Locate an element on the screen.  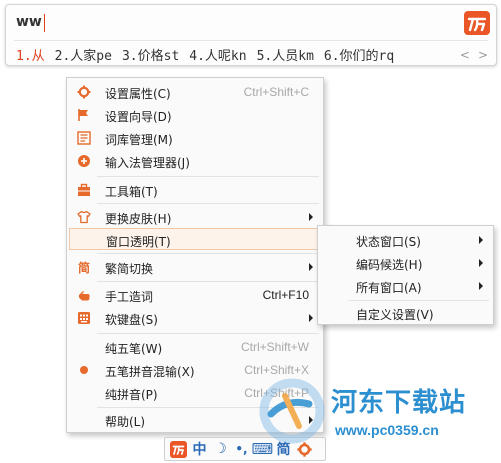
traditional-simplified-icon: 简 is located at coordinates (84, 267).